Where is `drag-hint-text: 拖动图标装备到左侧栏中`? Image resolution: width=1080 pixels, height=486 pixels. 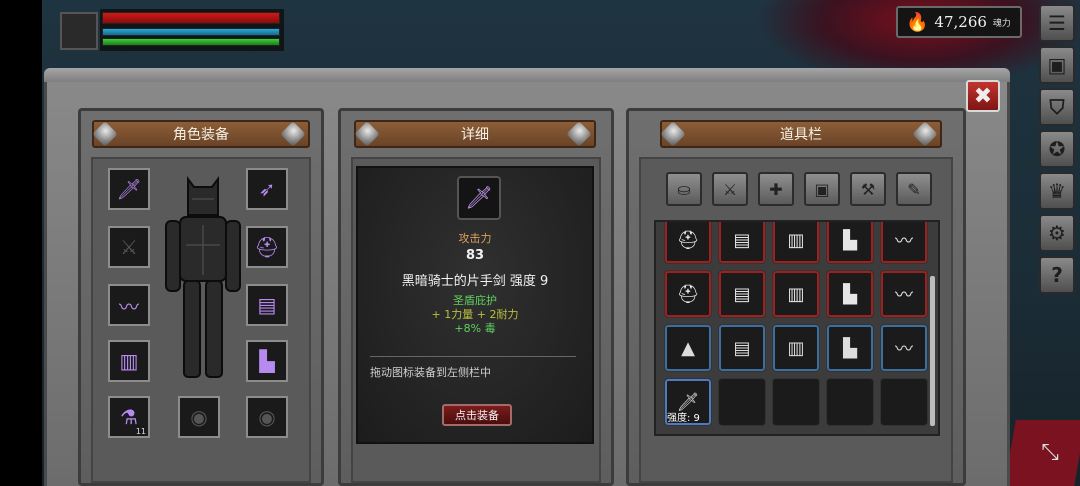 drag-hint-text: 拖动图标装备到左侧栏中 is located at coordinates (430, 372).